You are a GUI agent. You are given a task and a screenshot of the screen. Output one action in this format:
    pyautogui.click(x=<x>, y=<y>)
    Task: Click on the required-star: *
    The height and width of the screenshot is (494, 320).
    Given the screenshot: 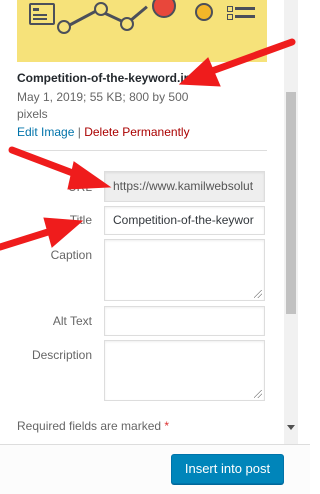 What is the action you would take?
    pyautogui.click(x=167, y=426)
    